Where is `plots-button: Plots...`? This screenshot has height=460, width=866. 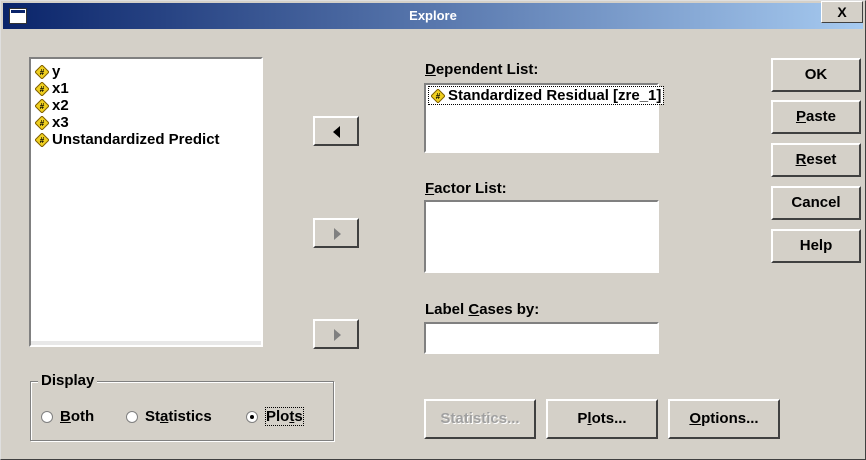 plots-button: Plots... is located at coordinates (602, 419).